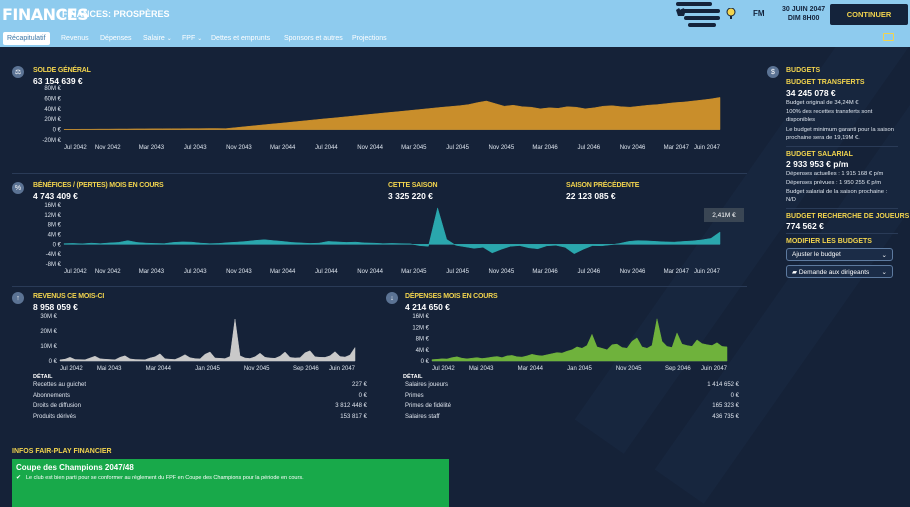 The image size is (910, 507). Describe the element at coordinates (240, 38) in the screenshot. I see `tab-dettes: Dettes et emprunts` at that location.